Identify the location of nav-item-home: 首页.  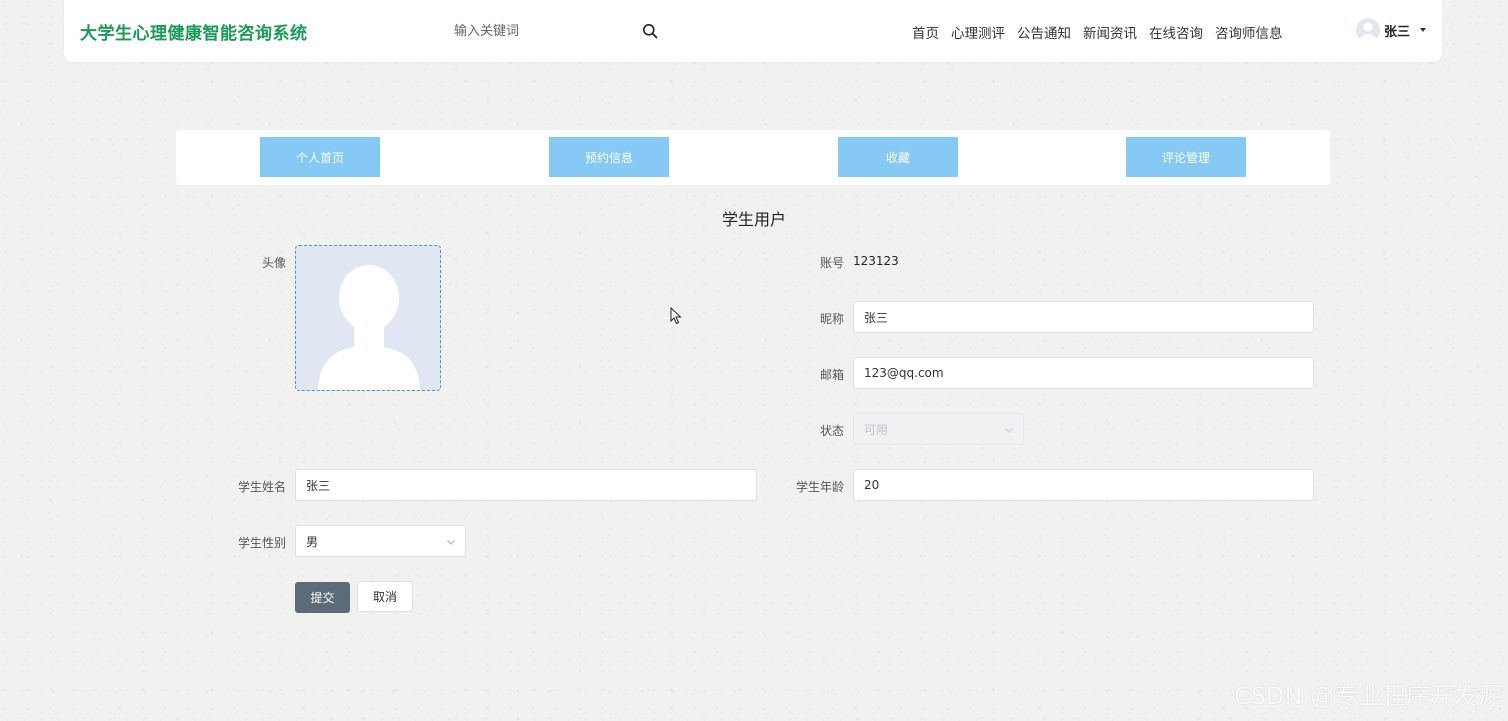
(925, 32).